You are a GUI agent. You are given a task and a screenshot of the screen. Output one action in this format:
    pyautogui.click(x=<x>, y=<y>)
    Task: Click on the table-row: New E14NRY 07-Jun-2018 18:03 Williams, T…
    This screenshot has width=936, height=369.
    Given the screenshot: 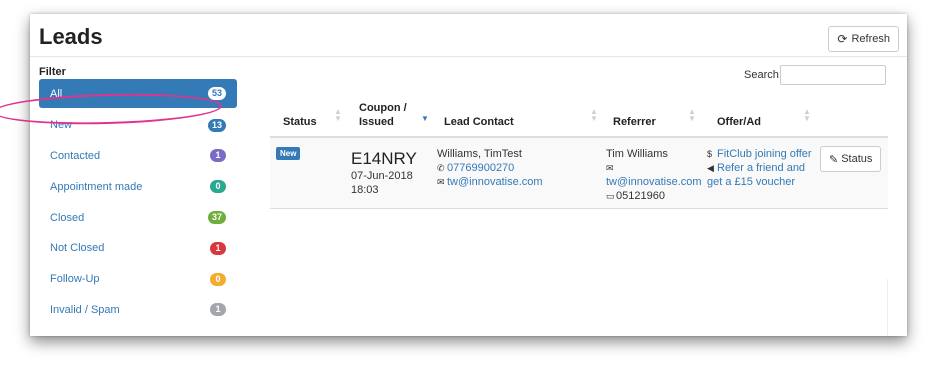 What is the action you would take?
    pyautogui.click(x=579, y=173)
    